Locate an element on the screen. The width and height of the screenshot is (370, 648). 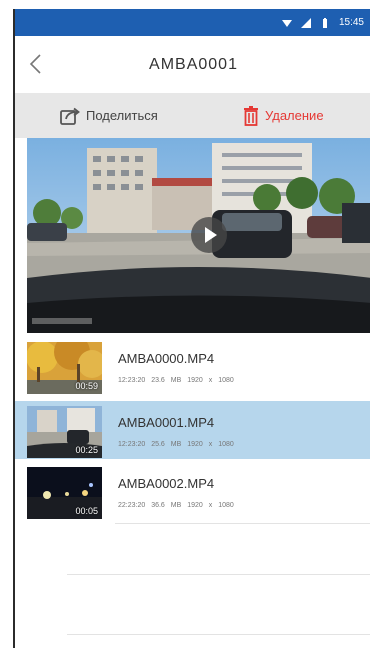
video-thumbnail: 00:25 is located at coordinates (64, 432).